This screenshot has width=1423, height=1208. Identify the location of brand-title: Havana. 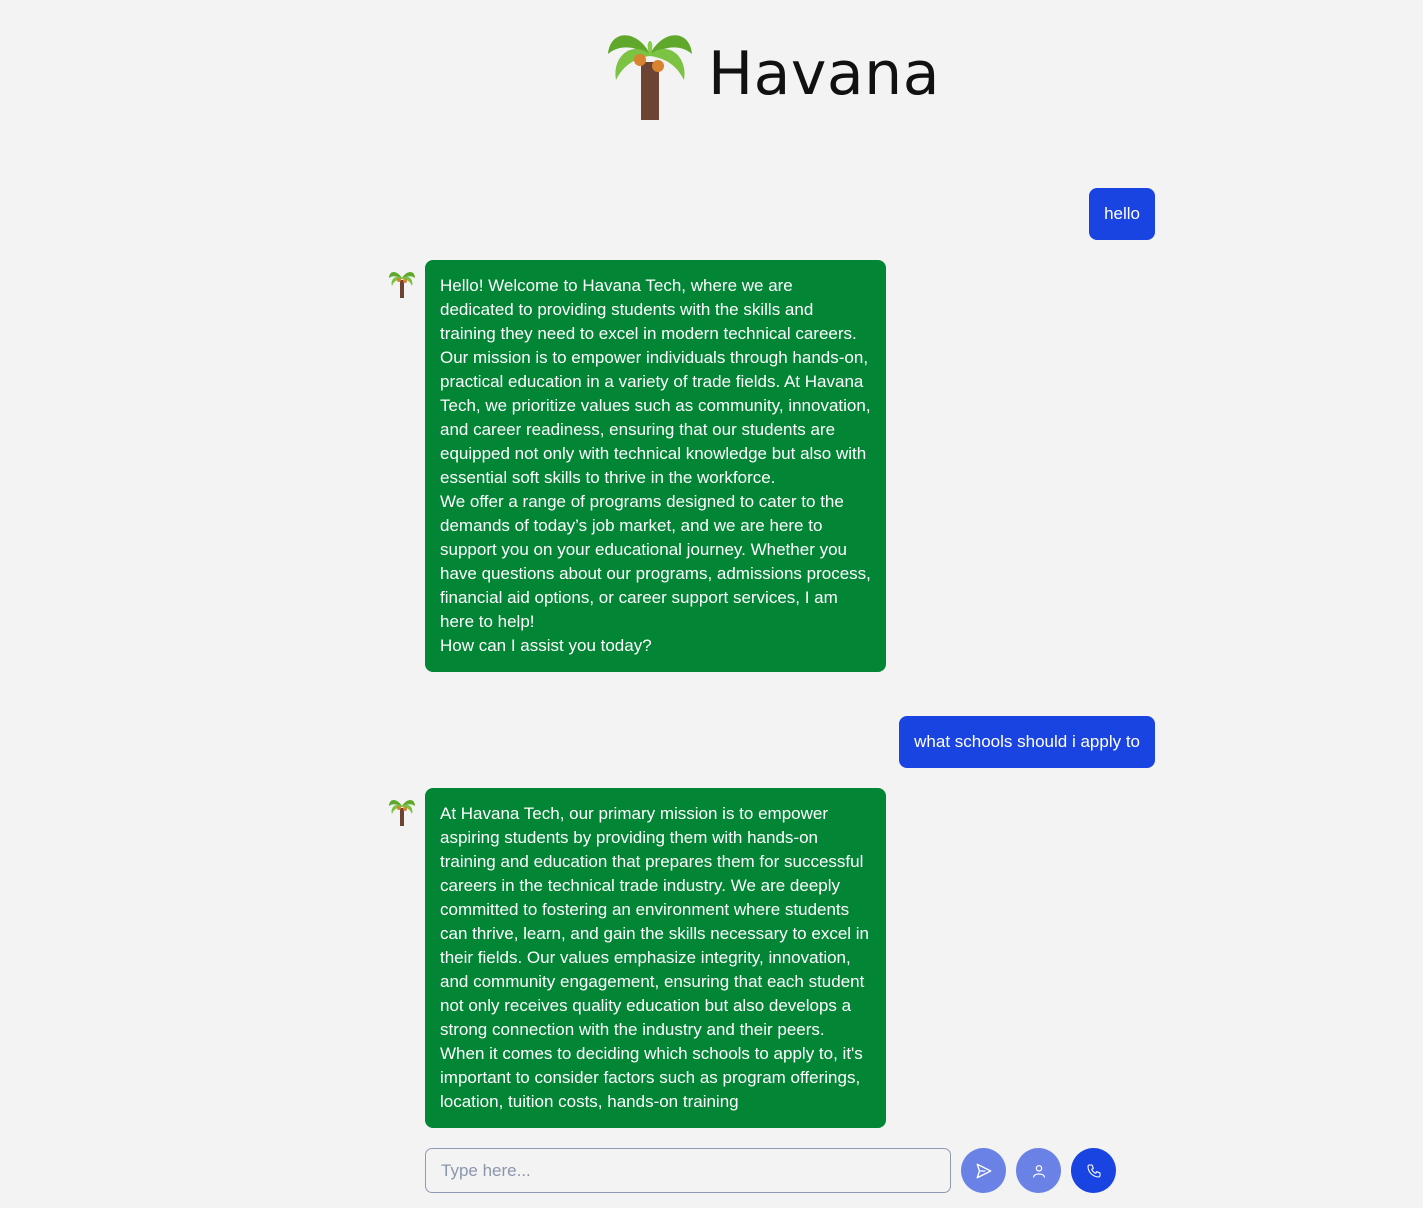
(824, 74).